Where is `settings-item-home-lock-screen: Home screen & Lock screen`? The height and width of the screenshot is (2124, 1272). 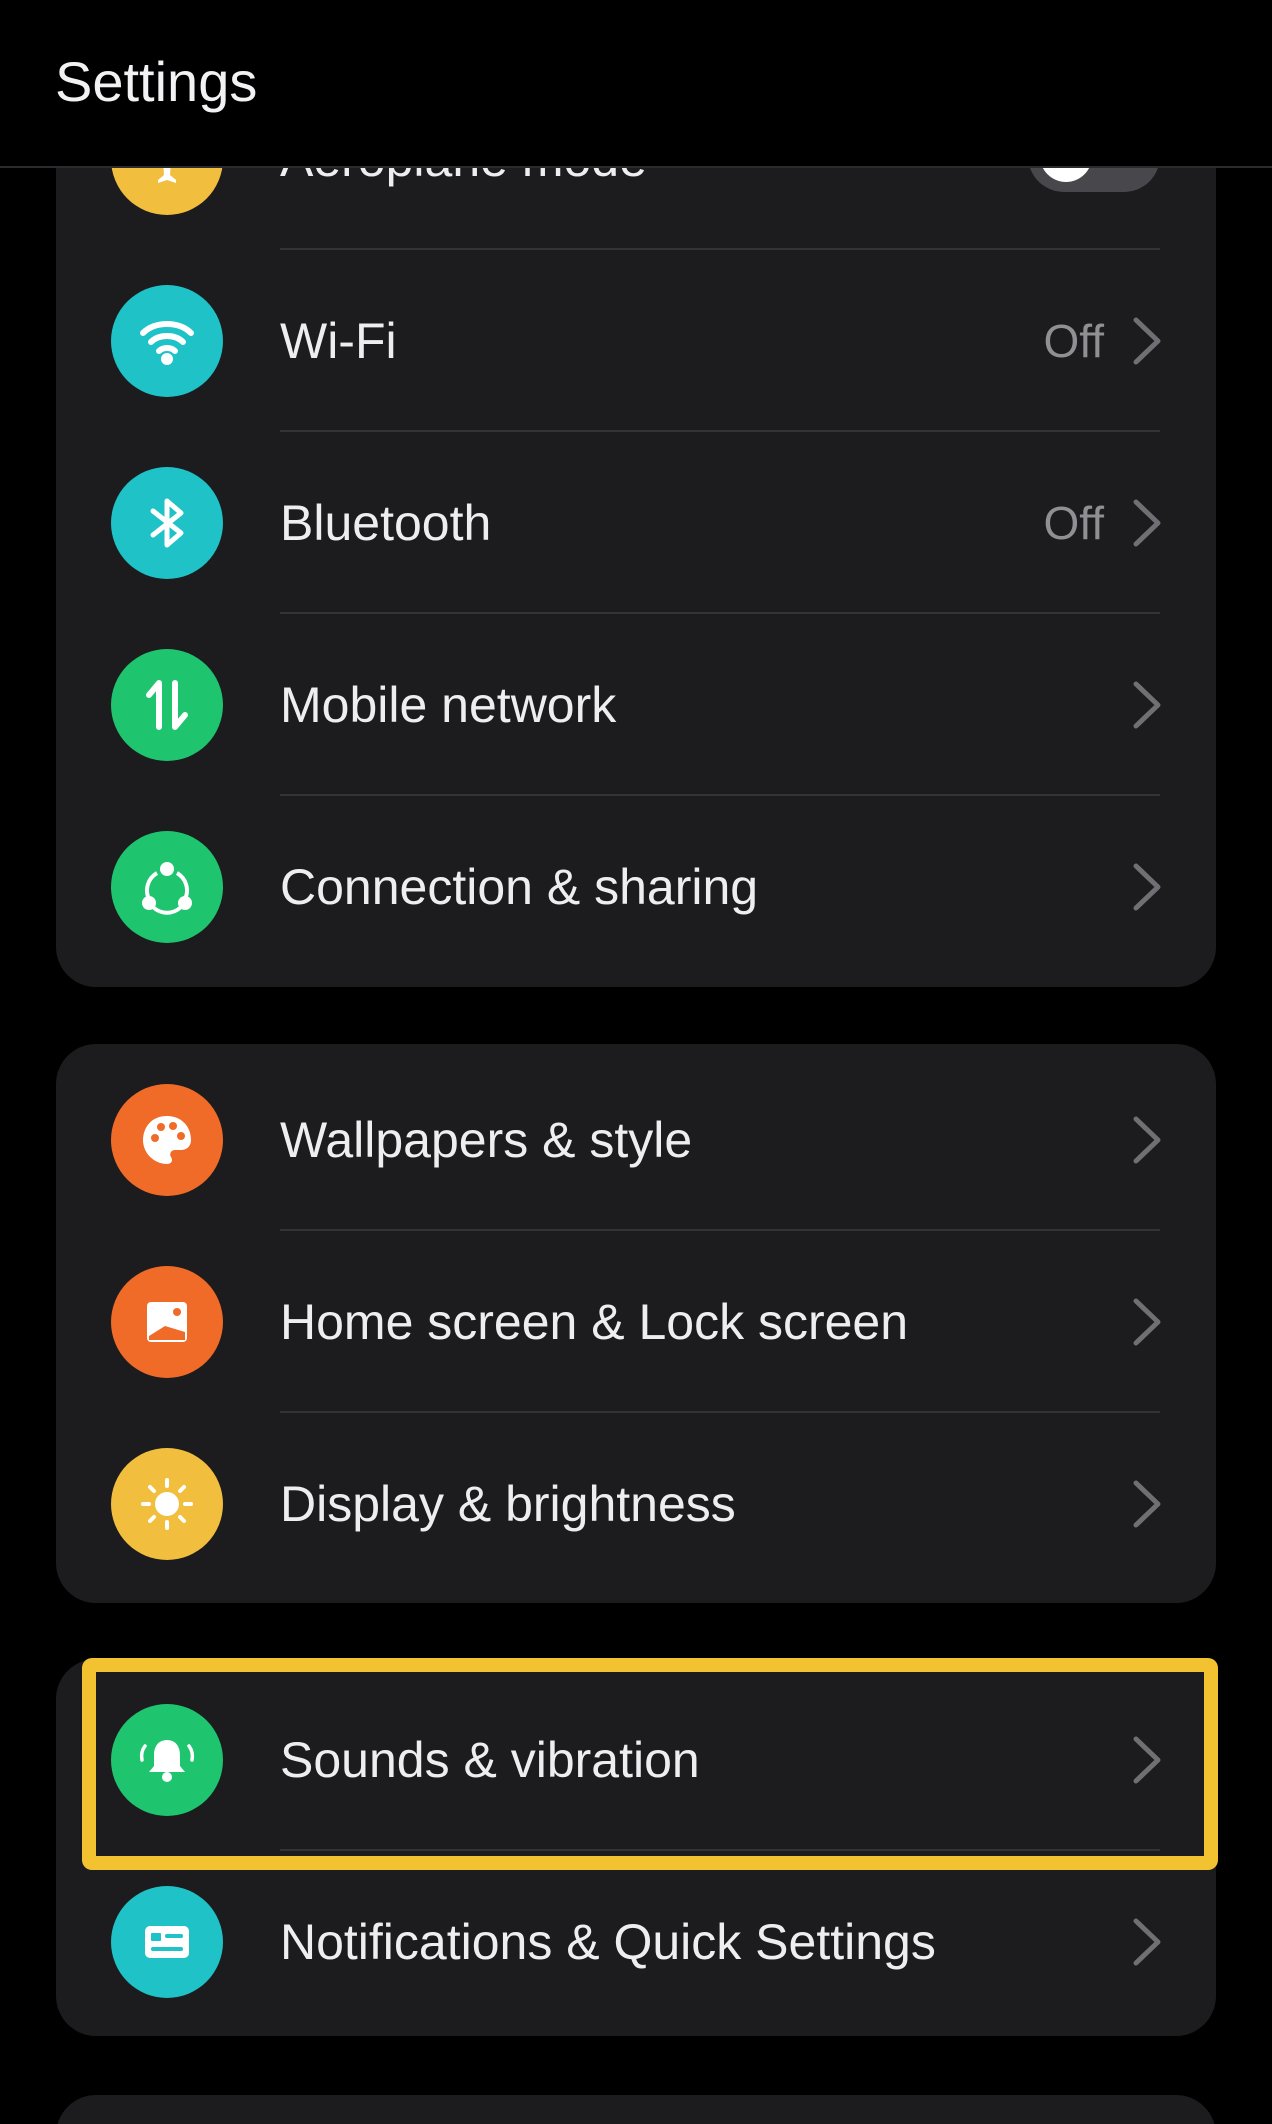
settings-item-home-lock-screen: Home screen & Lock screen is located at coordinates (636, 1322).